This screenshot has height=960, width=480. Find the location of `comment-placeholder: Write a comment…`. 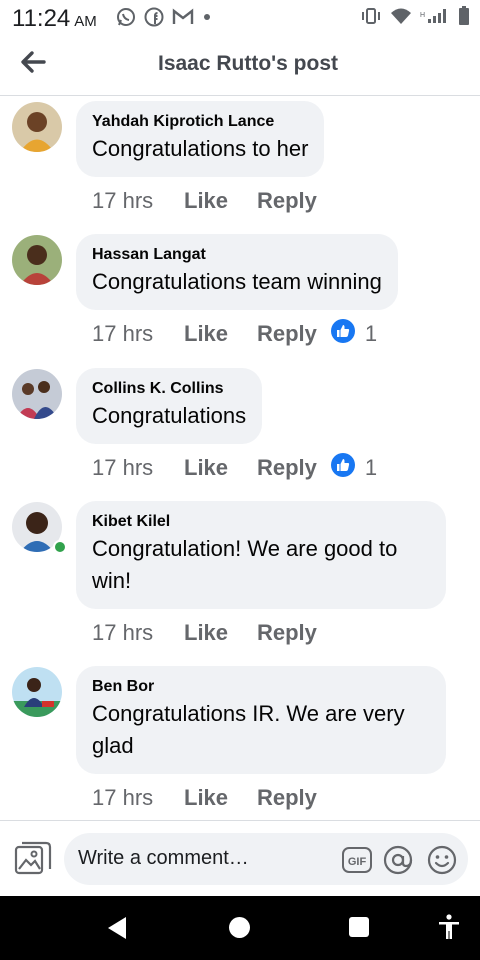

comment-placeholder: Write a comment… is located at coordinates (163, 858).